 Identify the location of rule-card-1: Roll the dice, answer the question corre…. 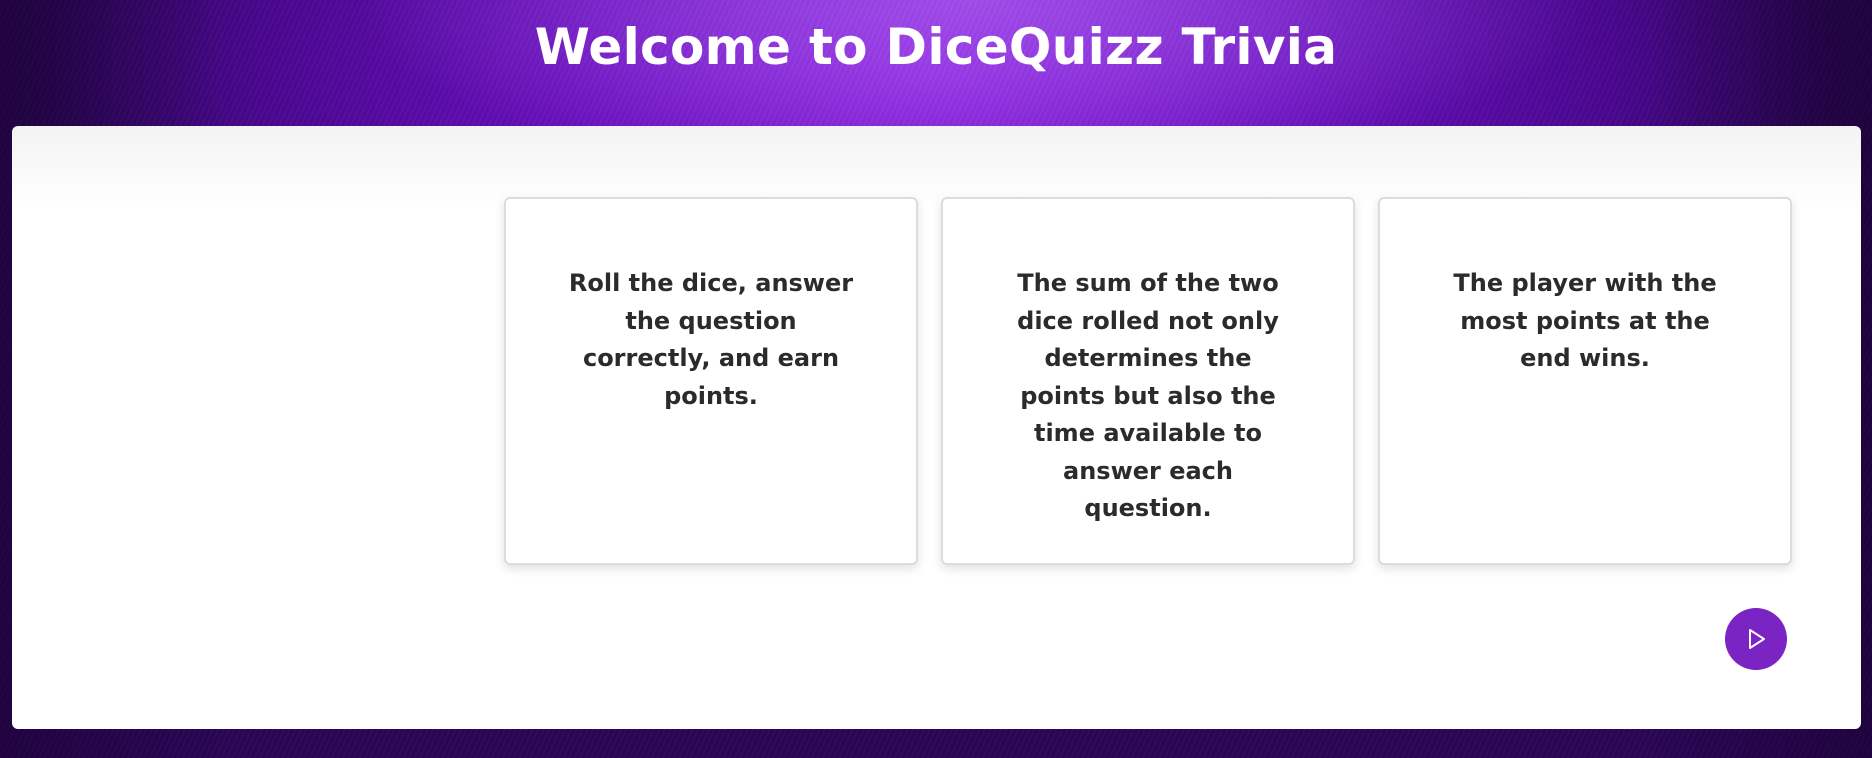
(711, 381).